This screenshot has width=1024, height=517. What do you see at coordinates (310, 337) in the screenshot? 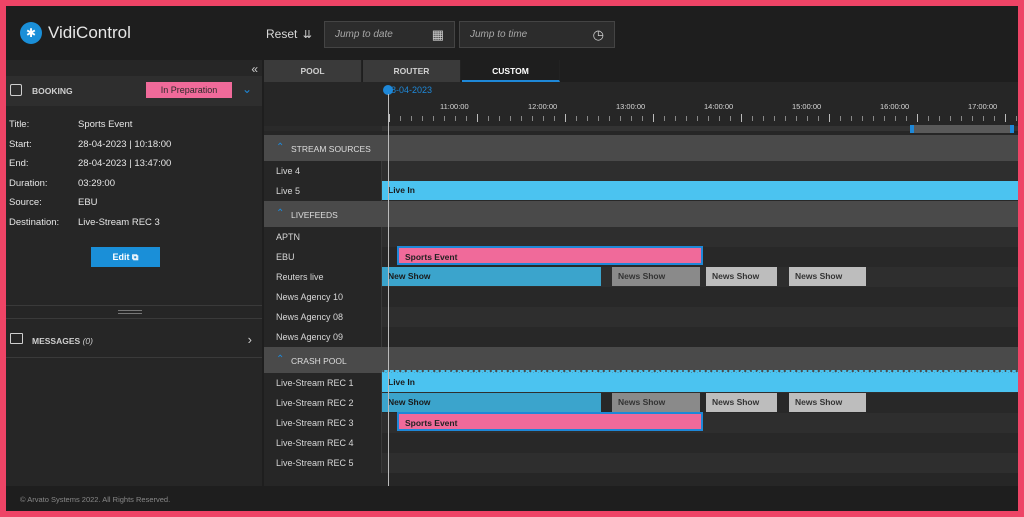
I see `row-label-text: News Agency 09` at bounding box center [310, 337].